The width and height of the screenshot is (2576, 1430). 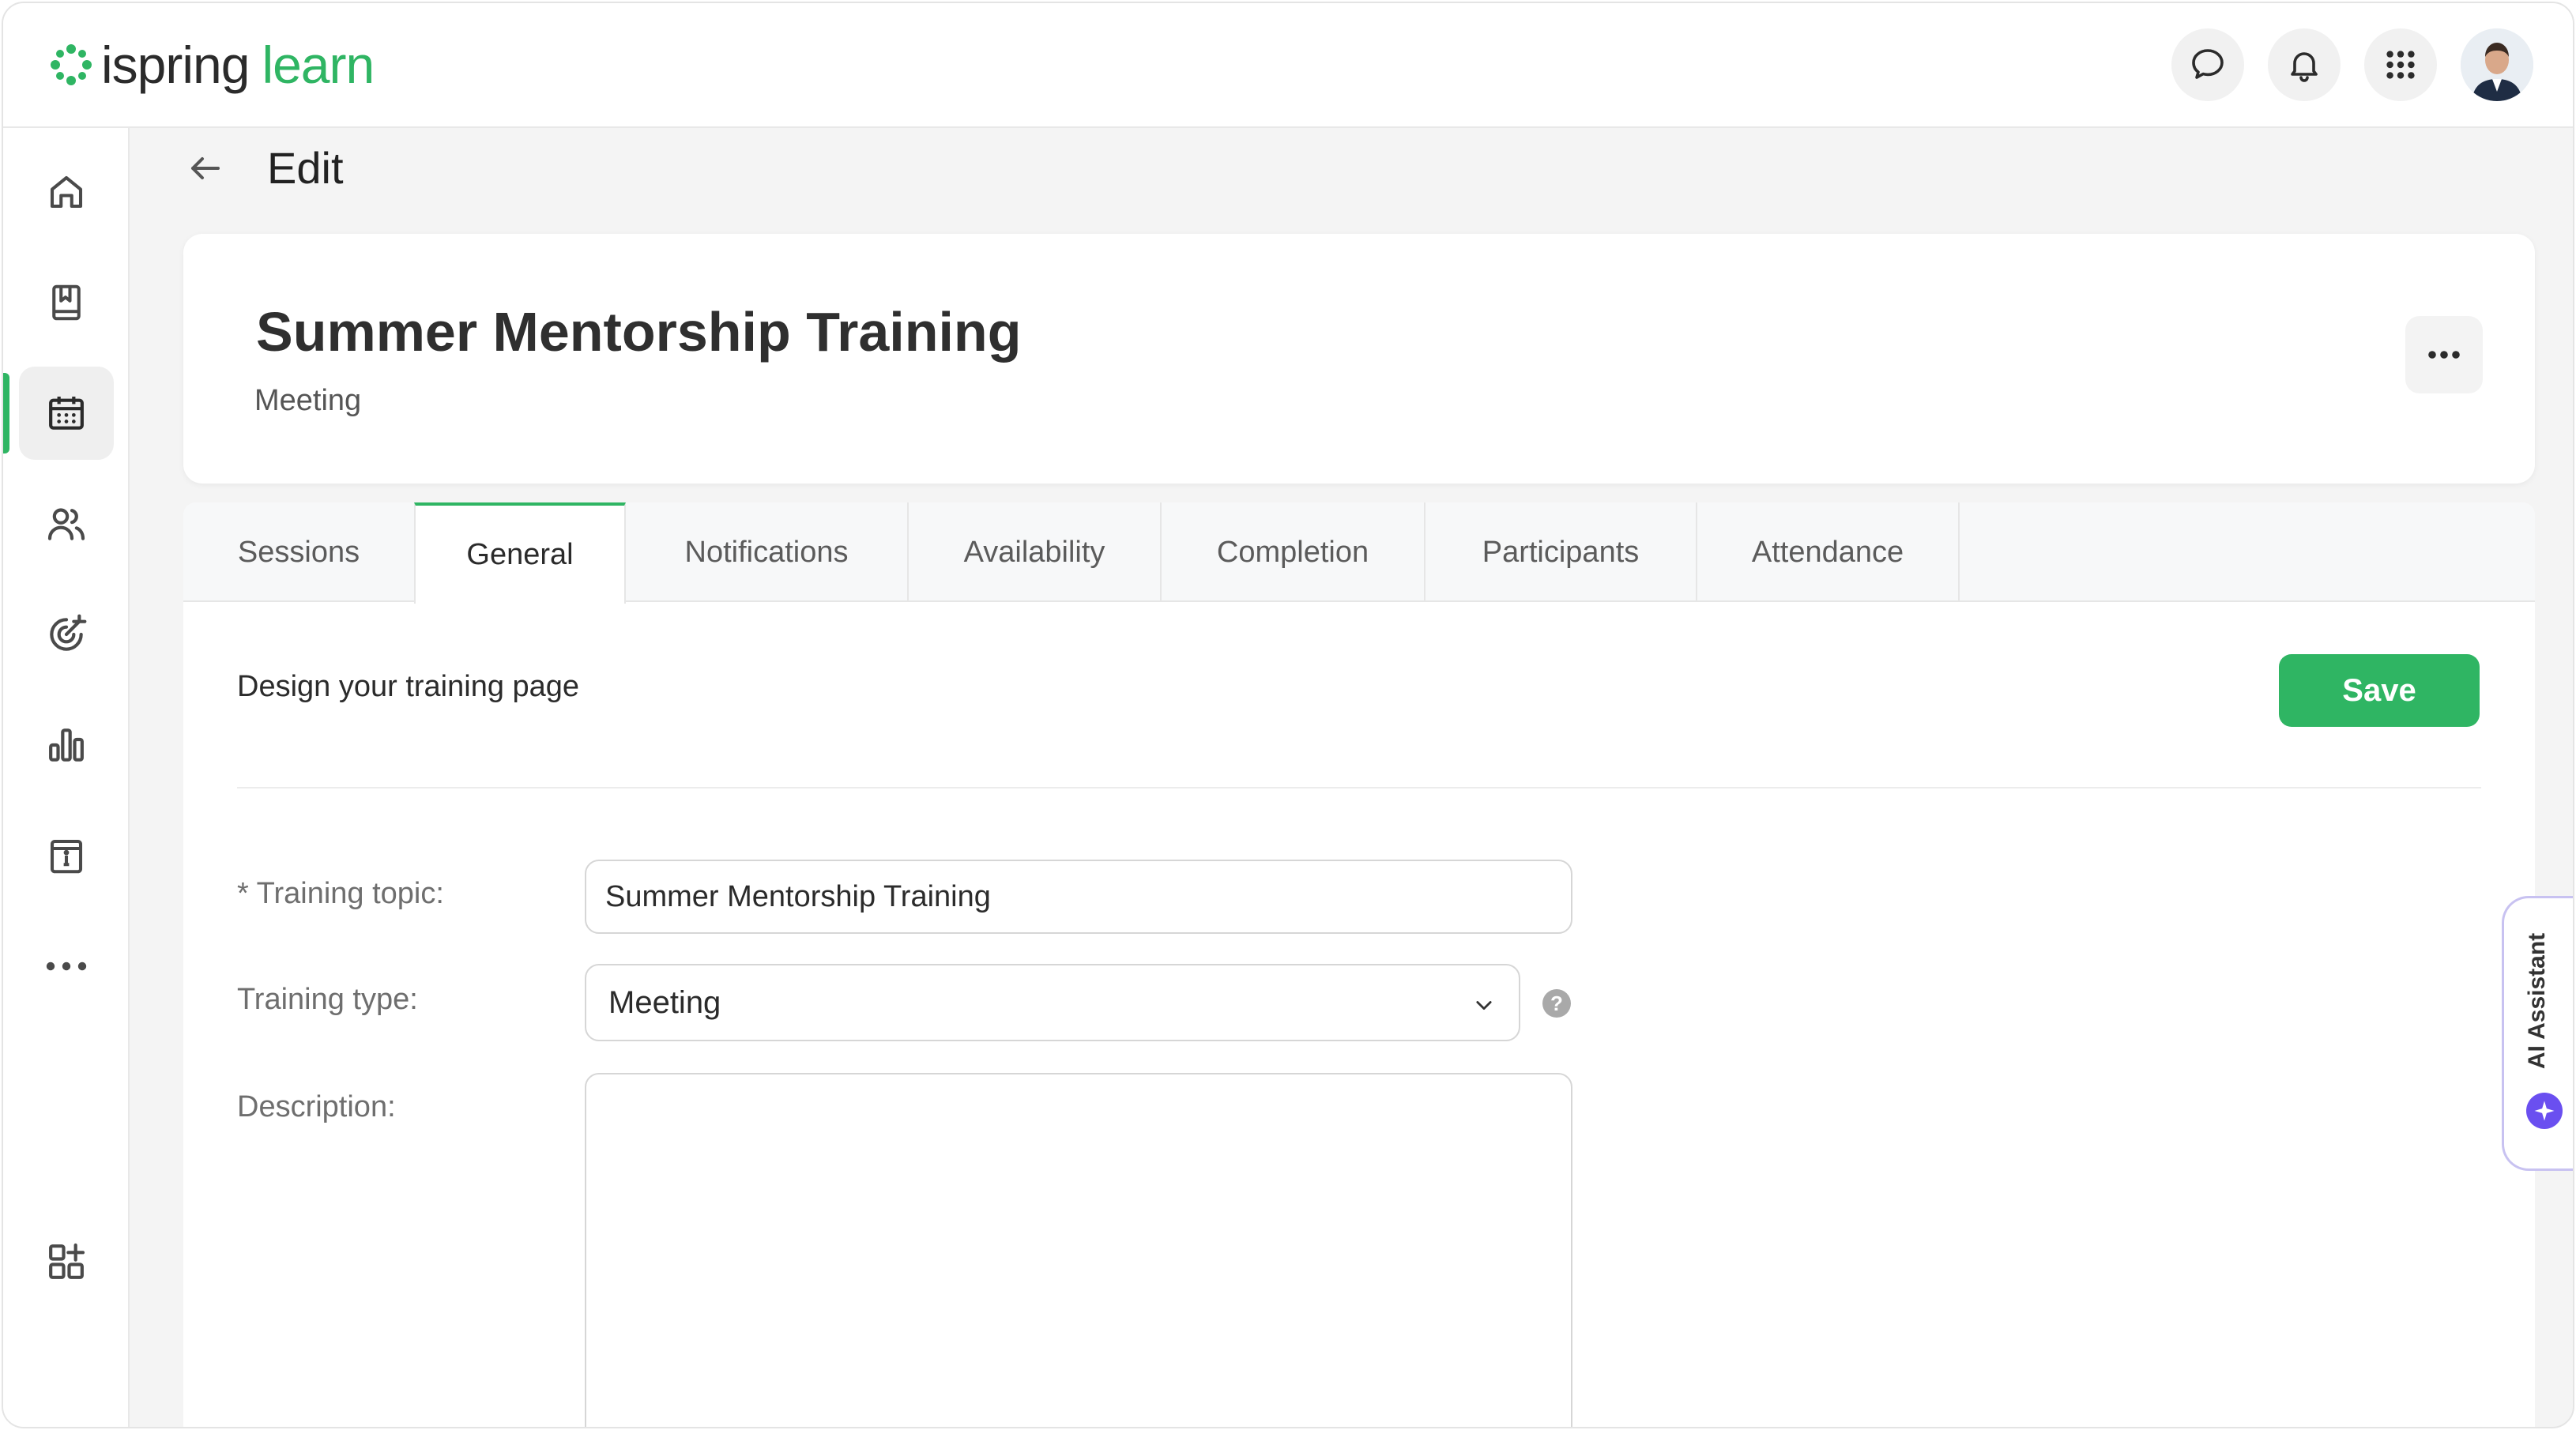 What do you see at coordinates (2379, 690) in the screenshot?
I see `save-button: Save` at bounding box center [2379, 690].